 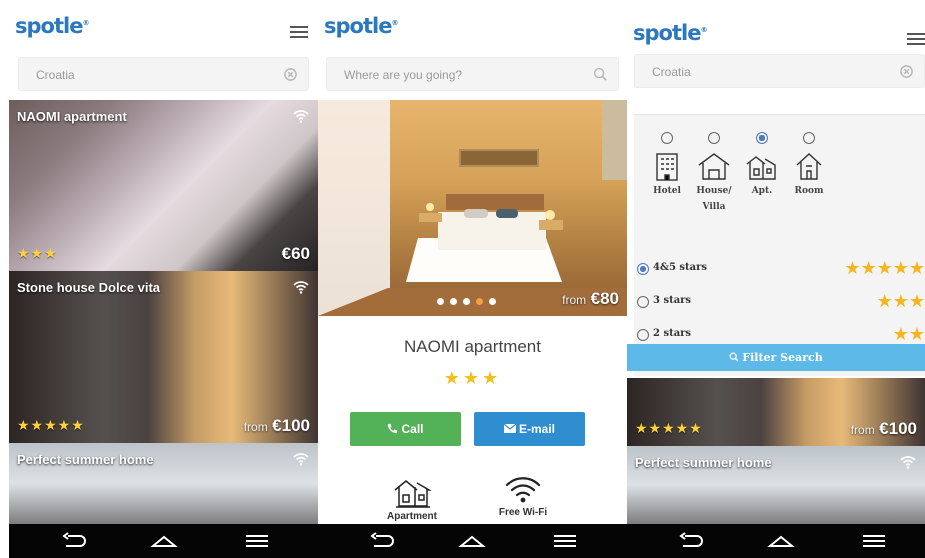 I want to click on filter-search-button: Filter Search, so click(x=776, y=357).